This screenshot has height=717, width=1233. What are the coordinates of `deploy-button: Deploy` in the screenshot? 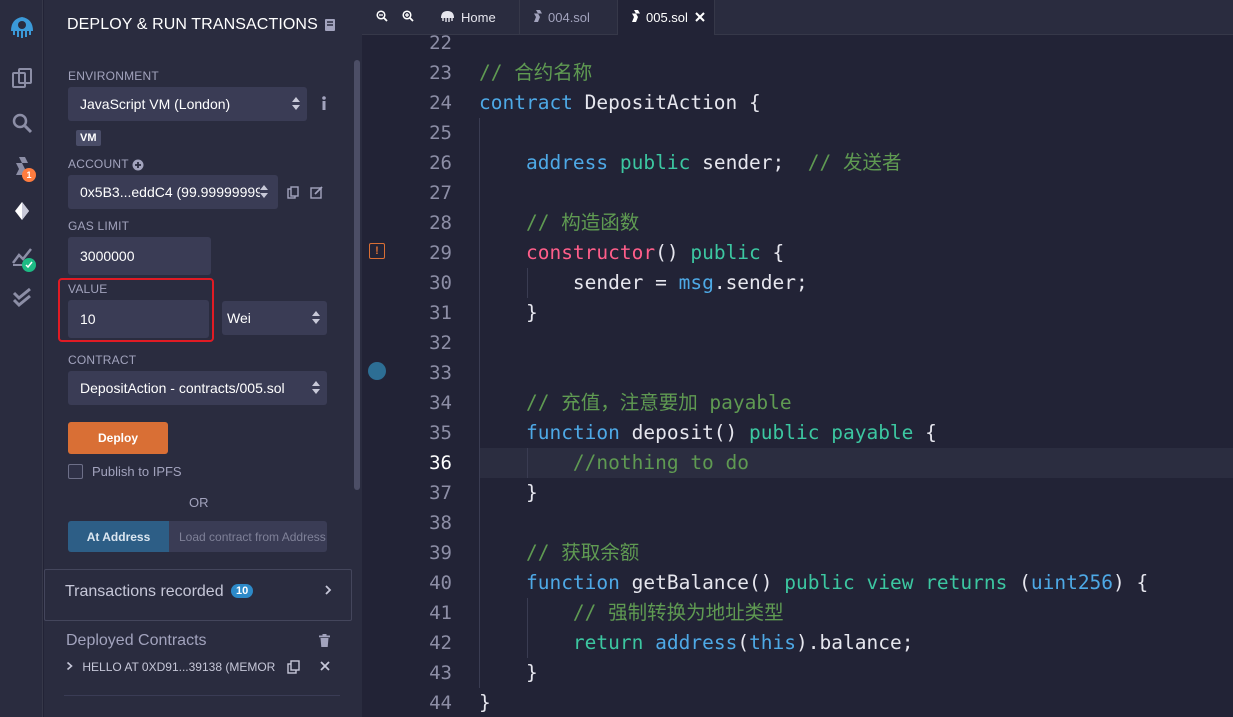 It's located at (118, 438).